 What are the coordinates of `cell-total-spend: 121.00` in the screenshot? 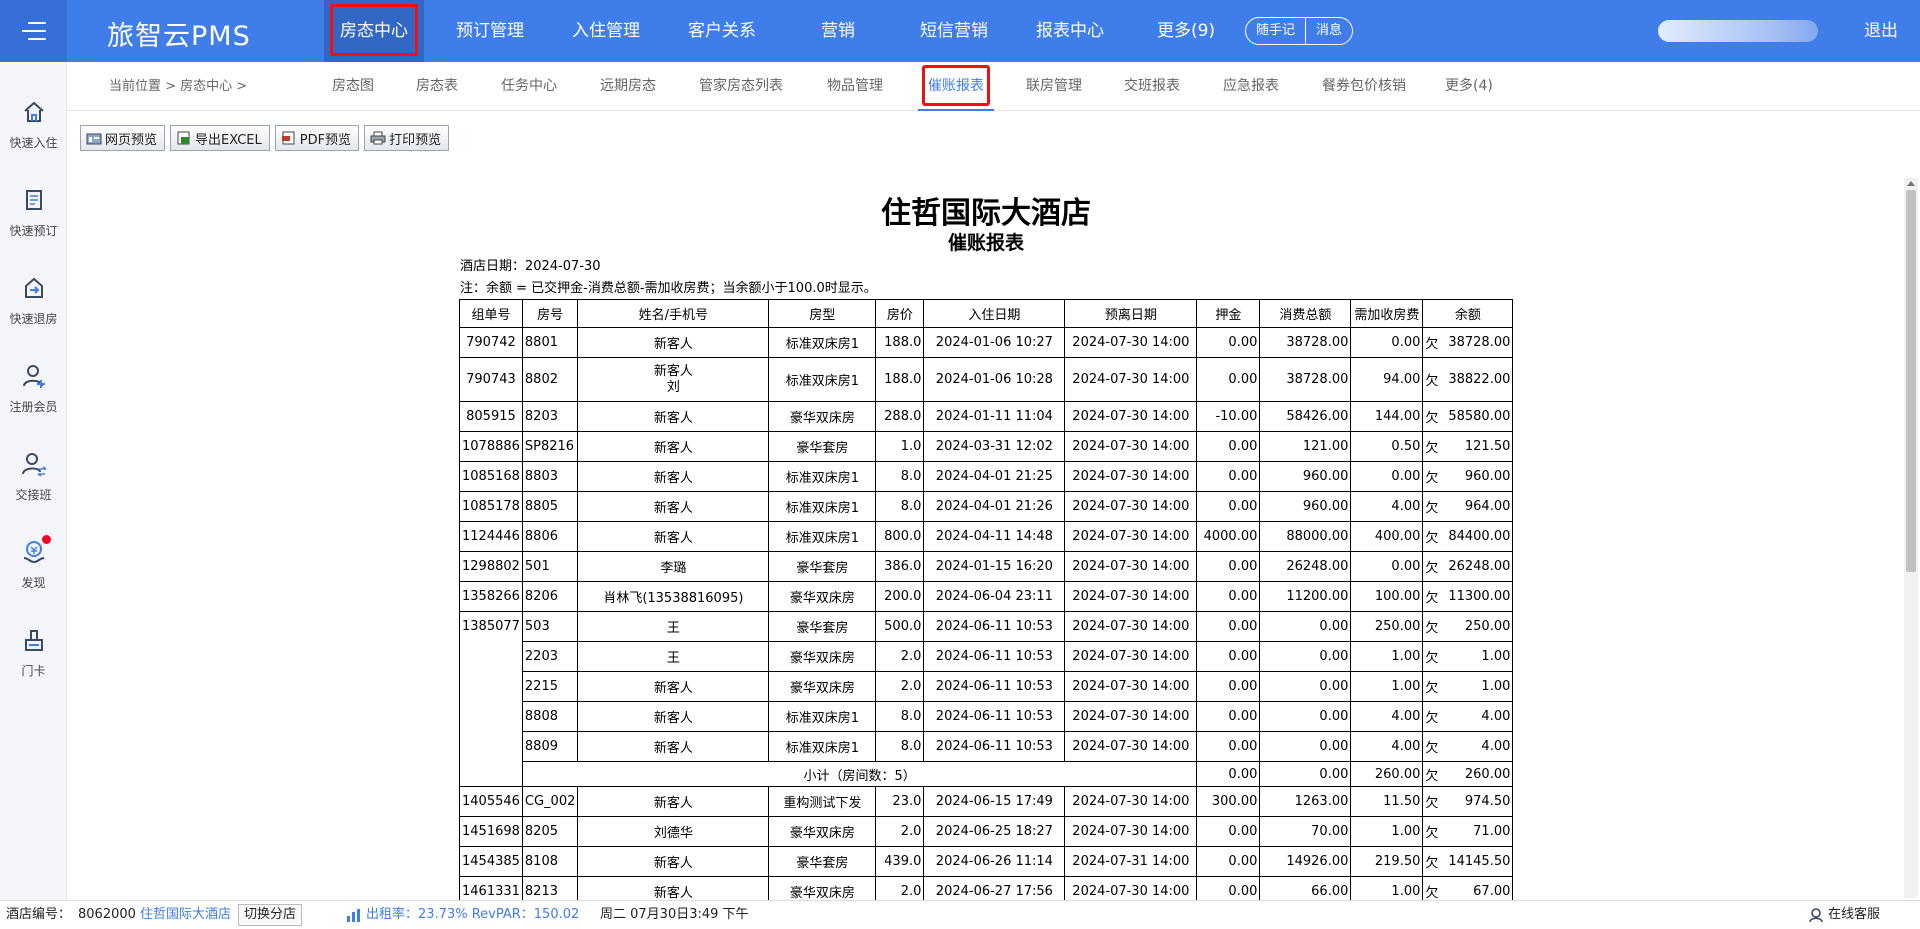 It's located at (1305, 446).